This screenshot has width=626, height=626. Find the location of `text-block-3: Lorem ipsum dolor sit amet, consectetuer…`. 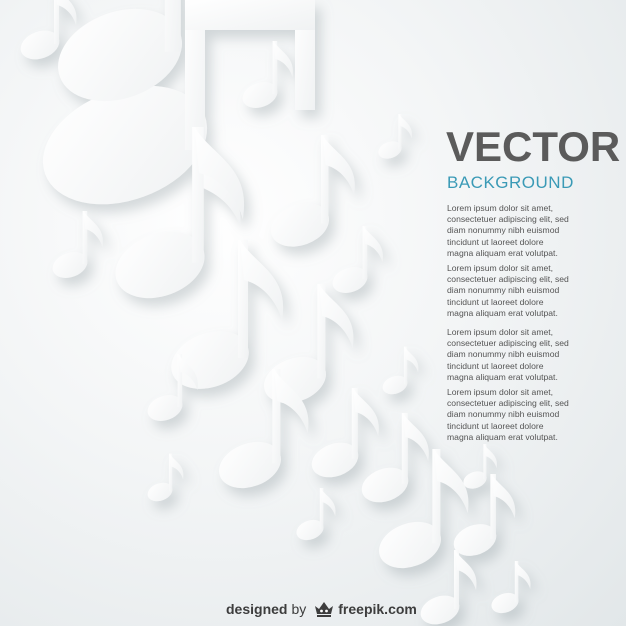

text-block-3: Lorem ipsum dolor sit amet, consectetuer… is located at coordinates (522, 355).